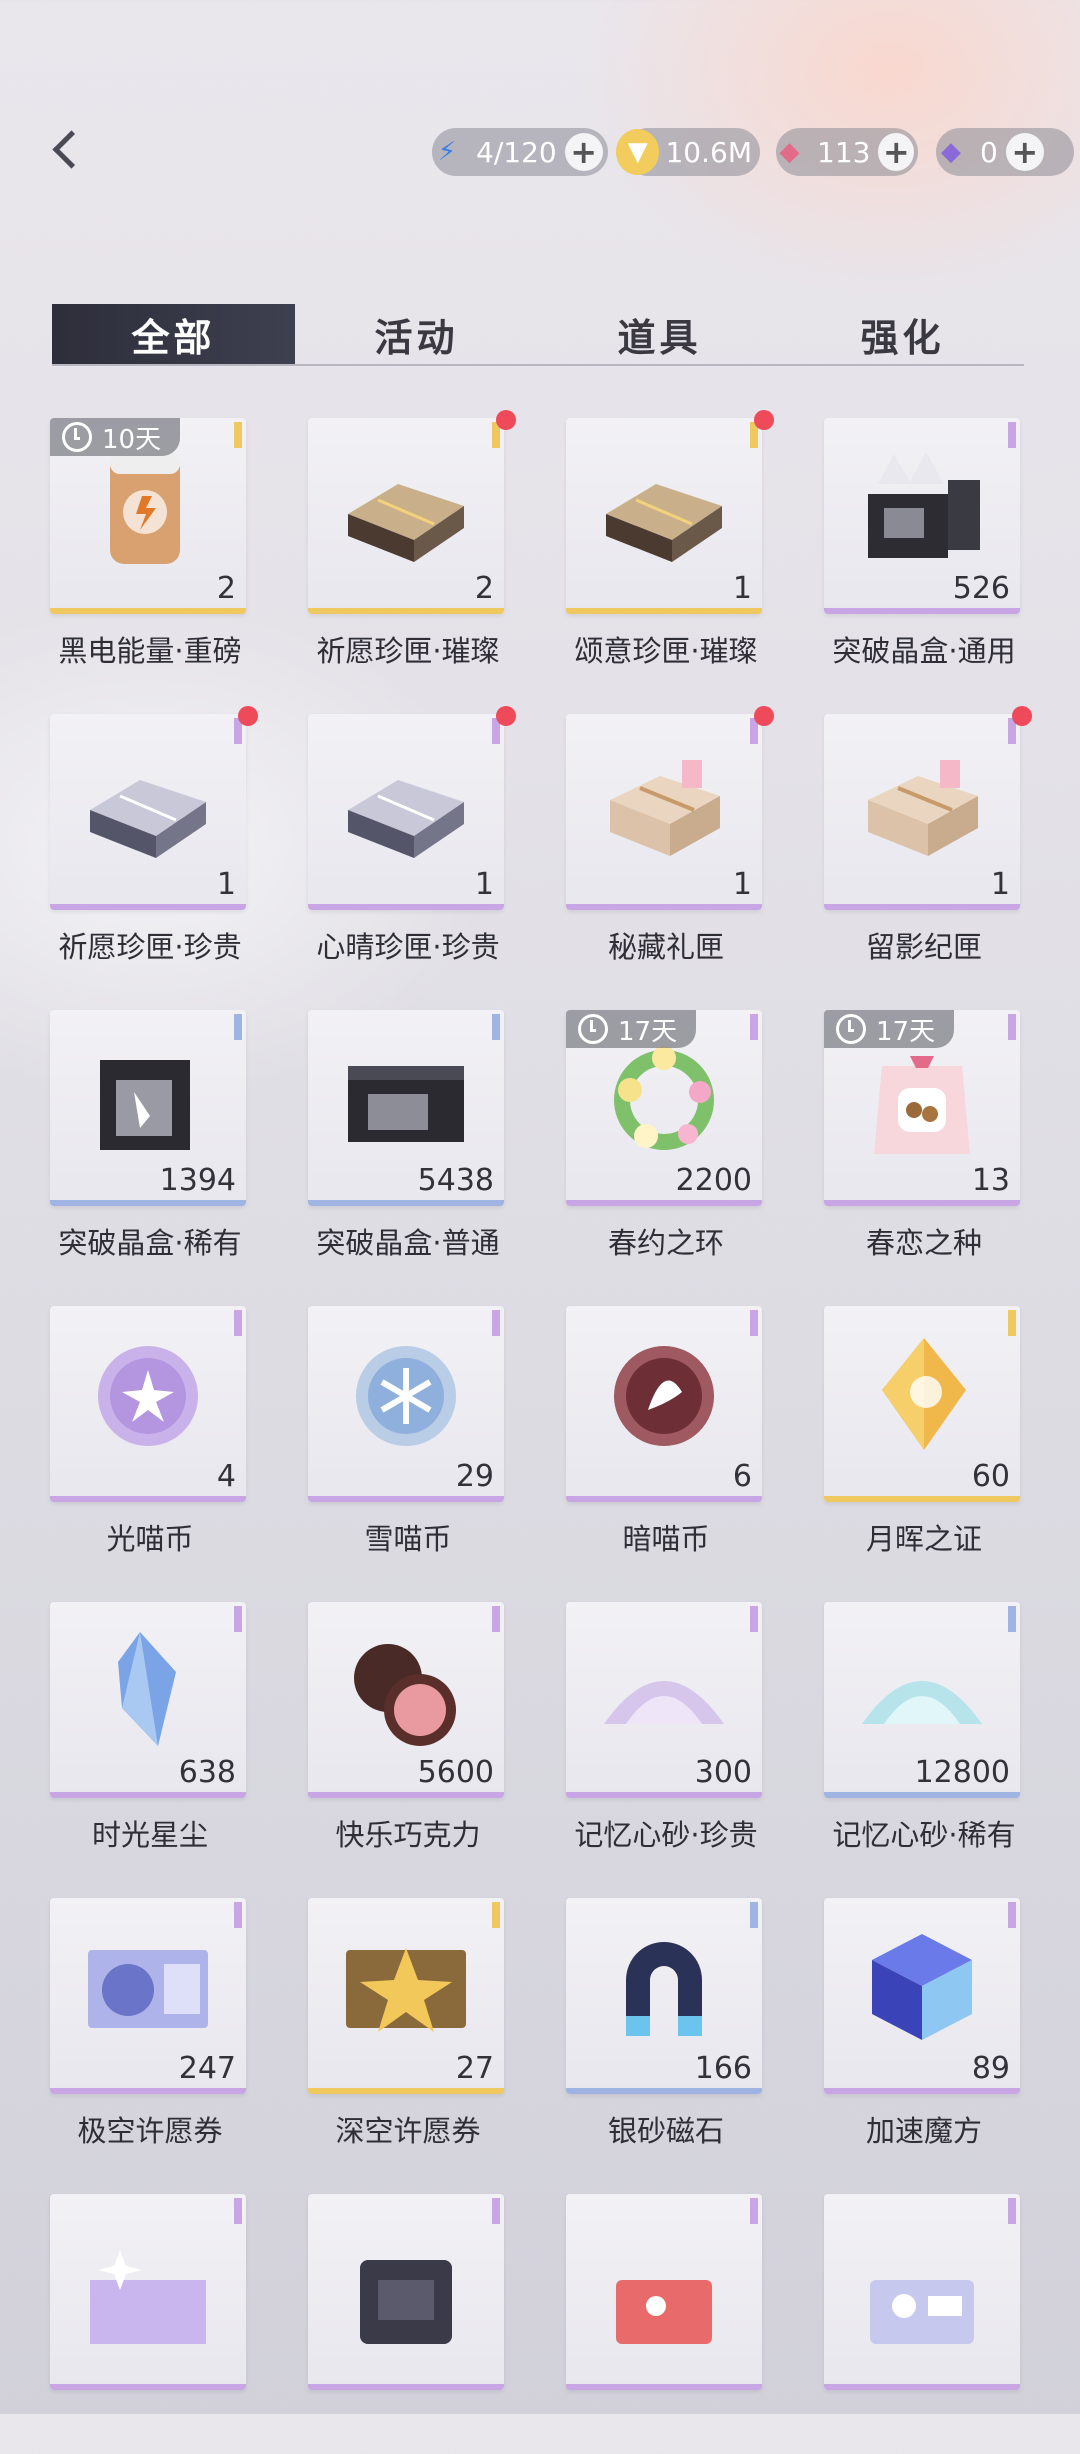  What do you see at coordinates (922, 1996) in the screenshot?
I see `item-card: 89` at bounding box center [922, 1996].